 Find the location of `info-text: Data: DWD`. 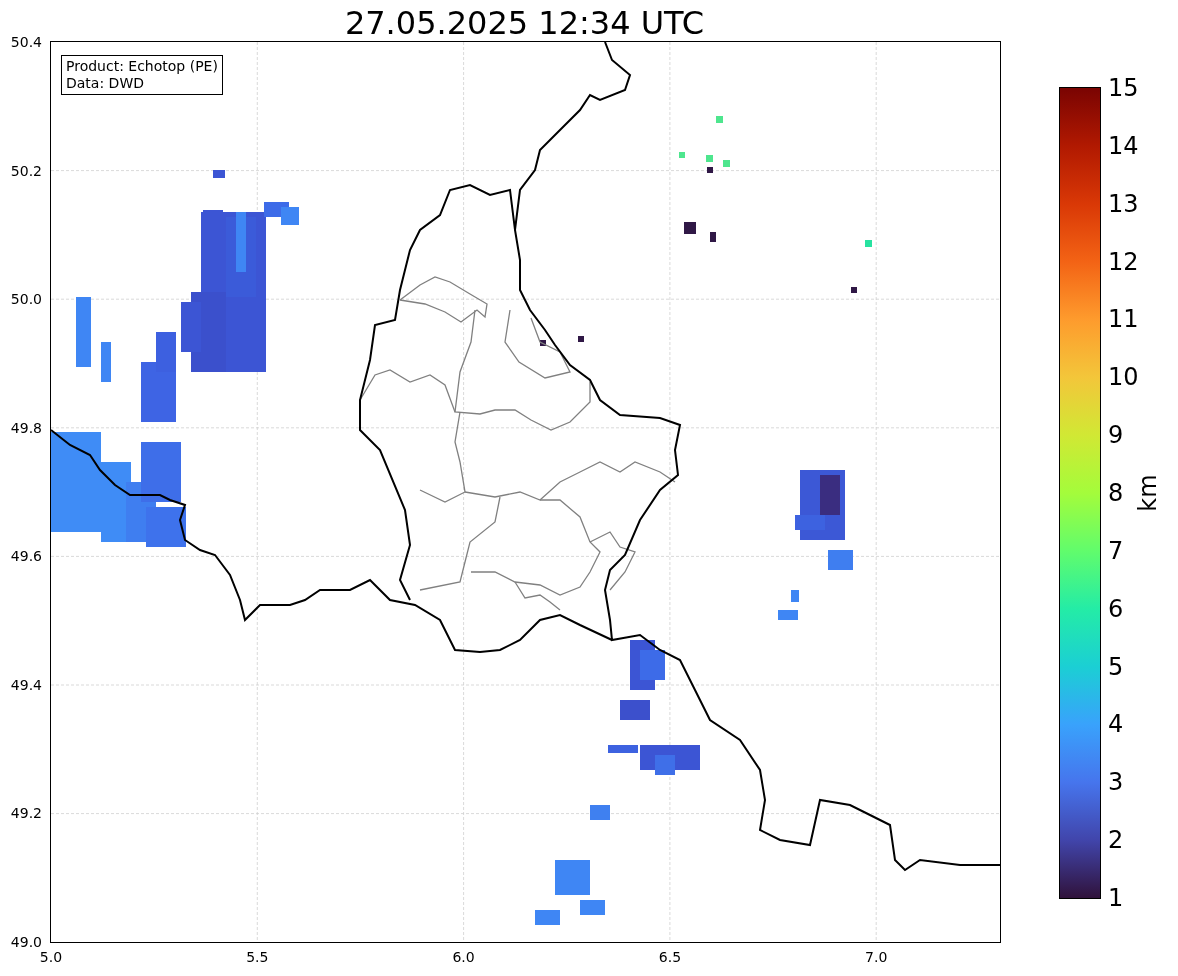

info-text: Data: DWD is located at coordinates (105, 83).